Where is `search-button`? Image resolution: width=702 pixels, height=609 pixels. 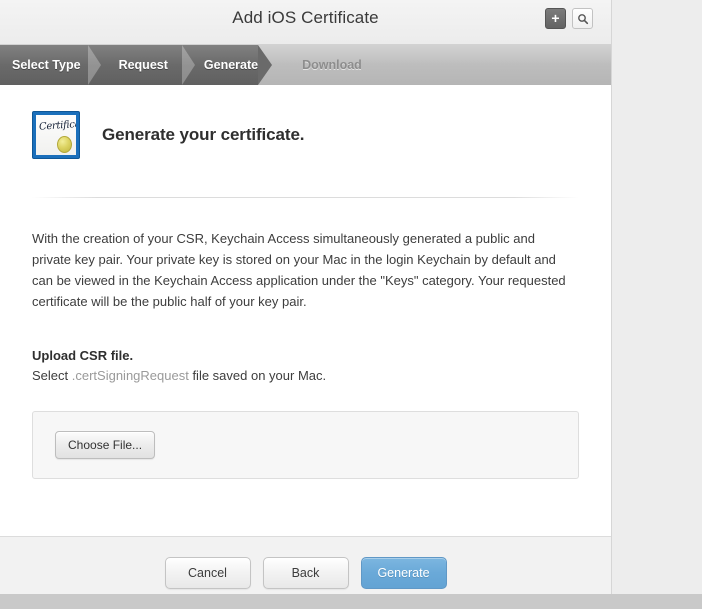 search-button is located at coordinates (582, 18).